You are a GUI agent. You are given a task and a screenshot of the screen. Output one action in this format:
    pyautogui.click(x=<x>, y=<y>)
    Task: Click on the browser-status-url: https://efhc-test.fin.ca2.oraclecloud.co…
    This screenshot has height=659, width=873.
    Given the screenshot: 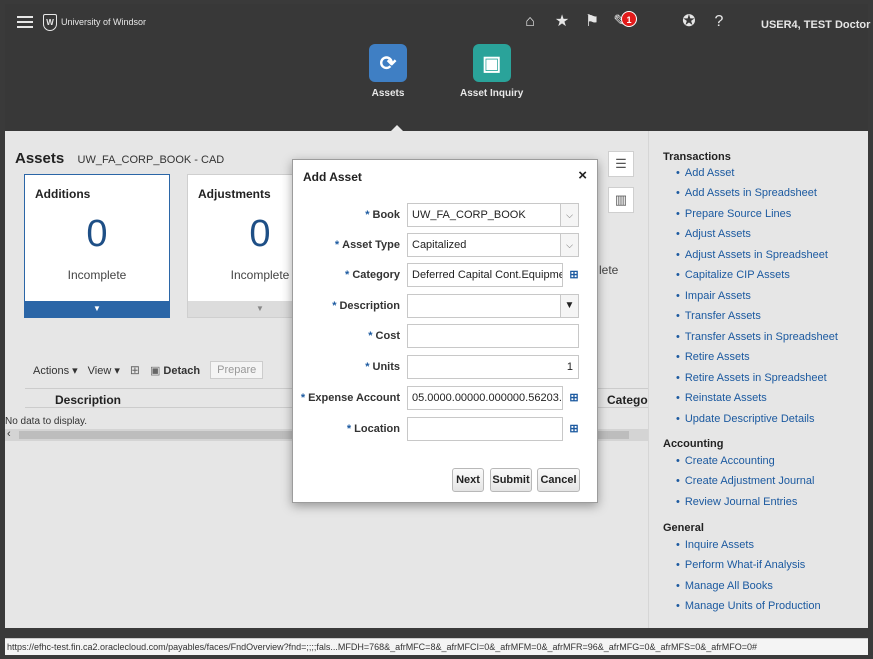 What is the action you would take?
    pyautogui.click(x=436, y=646)
    